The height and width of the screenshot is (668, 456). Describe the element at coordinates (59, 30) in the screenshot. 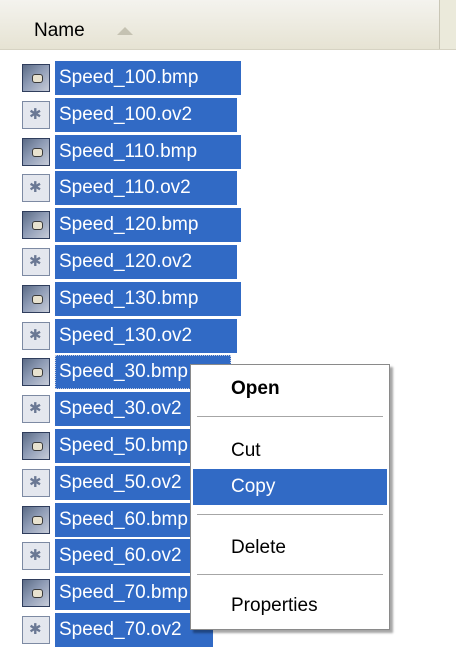

I see `name-column-label: Name` at that location.